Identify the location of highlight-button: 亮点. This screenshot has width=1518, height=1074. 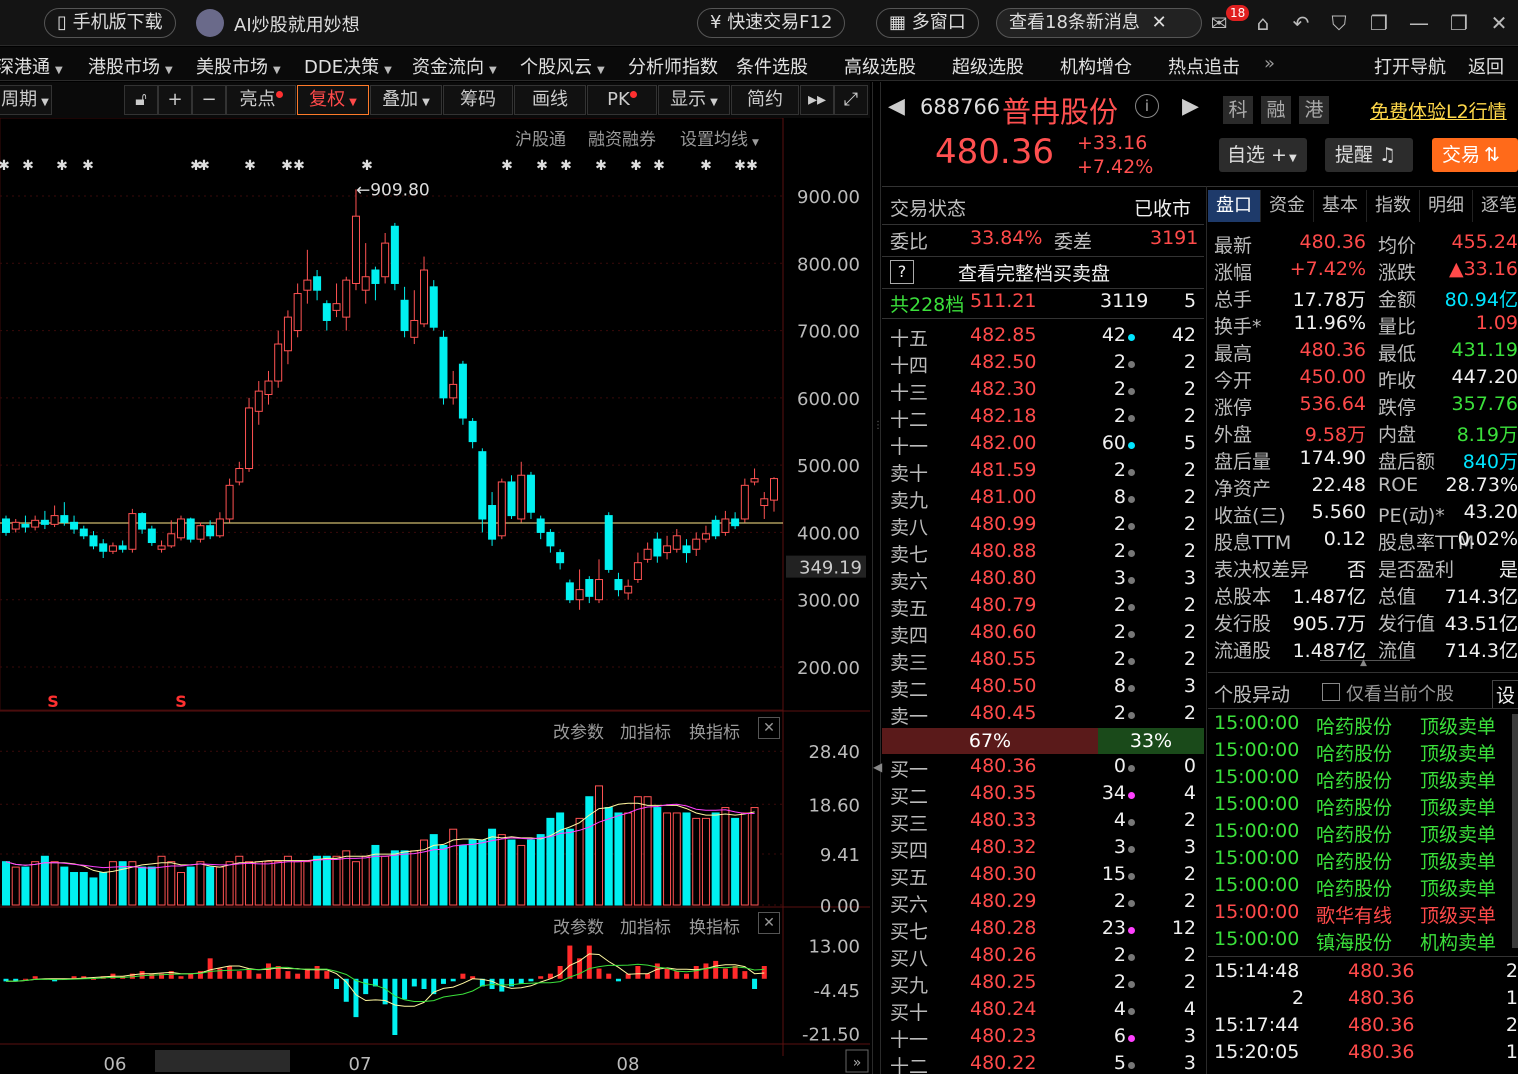
(261, 100).